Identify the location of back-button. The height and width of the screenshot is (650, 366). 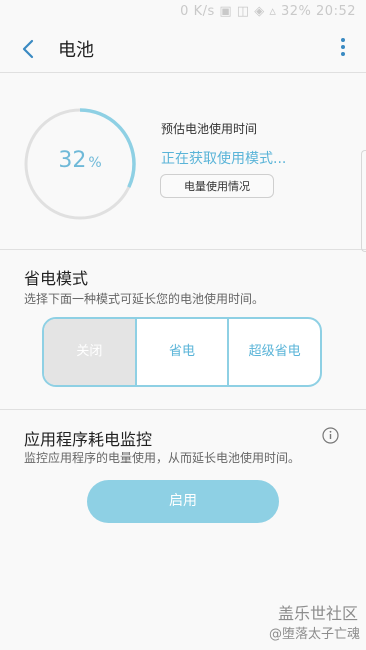
(29, 49).